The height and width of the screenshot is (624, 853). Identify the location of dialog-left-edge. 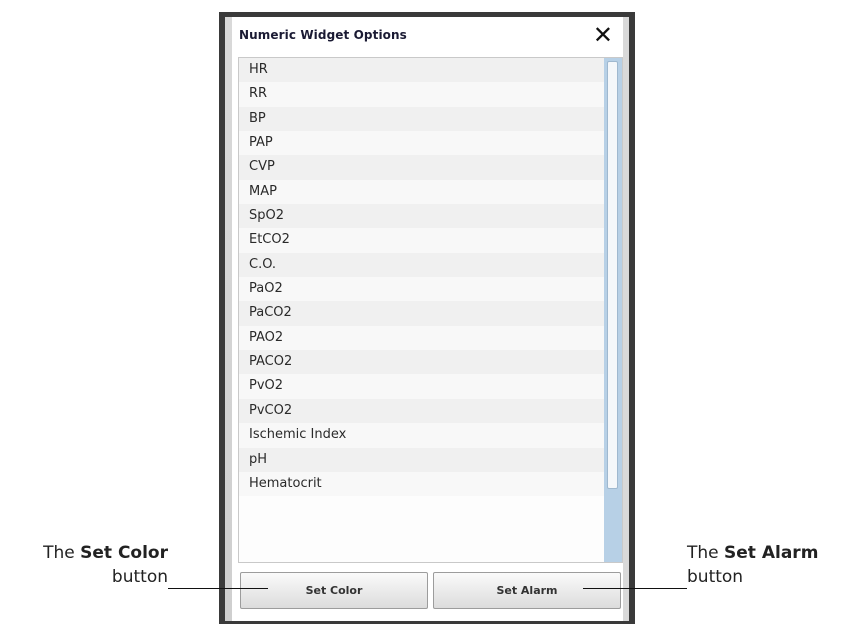
(228, 319).